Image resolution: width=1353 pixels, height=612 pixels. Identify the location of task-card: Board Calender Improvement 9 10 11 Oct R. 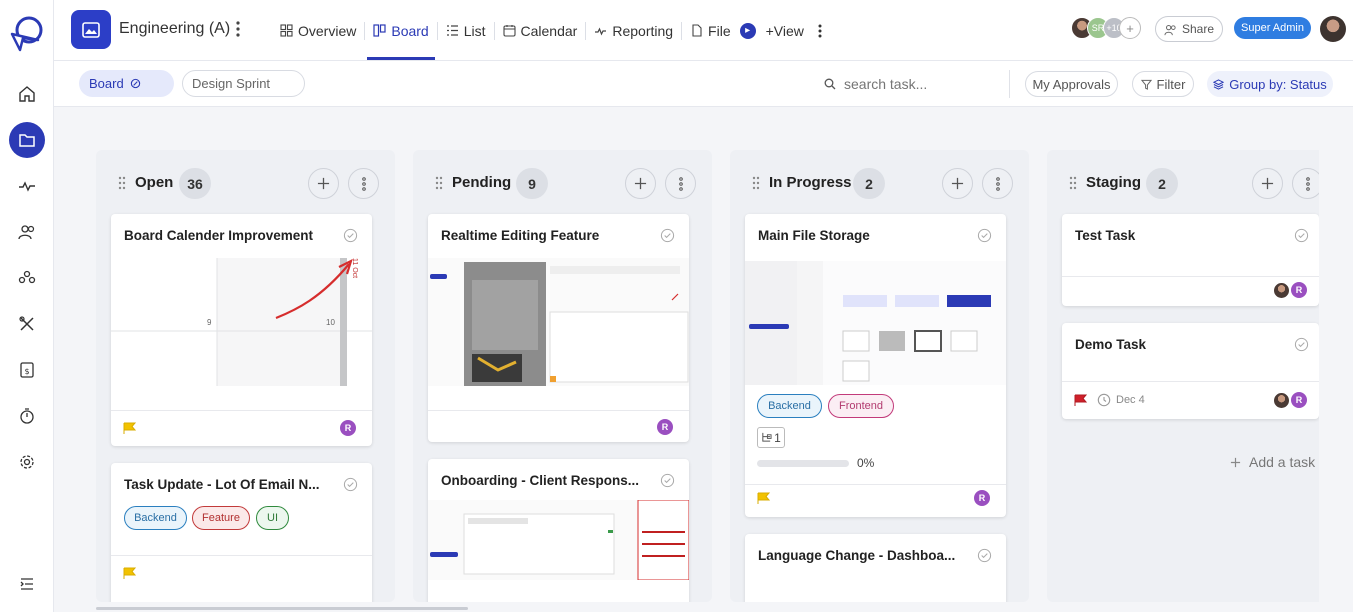
(241, 330).